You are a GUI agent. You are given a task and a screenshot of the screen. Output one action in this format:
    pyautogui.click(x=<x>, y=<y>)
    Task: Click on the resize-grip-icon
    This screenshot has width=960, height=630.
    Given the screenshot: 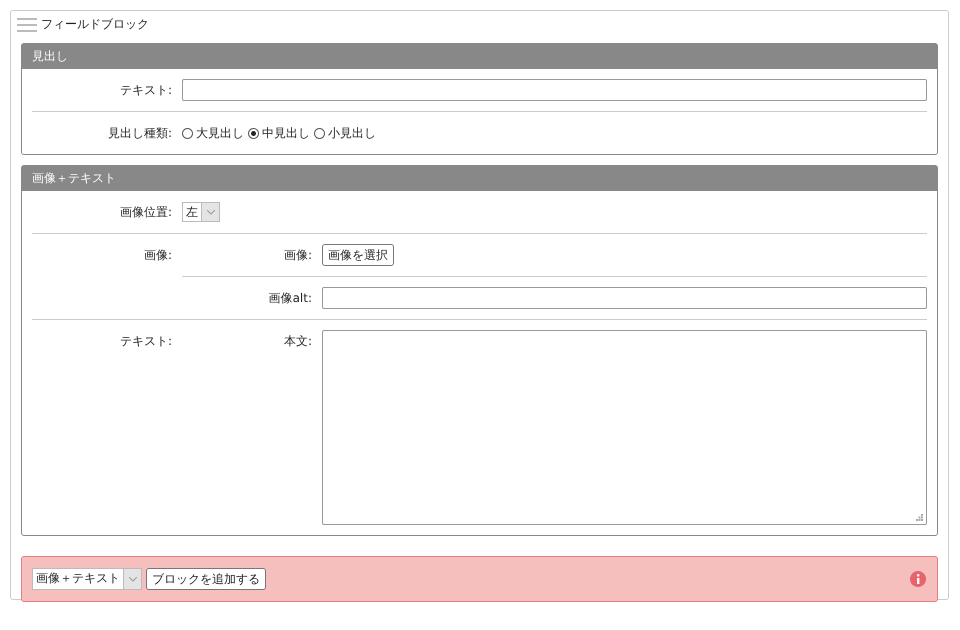 What is the action you would take?
    pyautogui.click(x=919, y=517)
    